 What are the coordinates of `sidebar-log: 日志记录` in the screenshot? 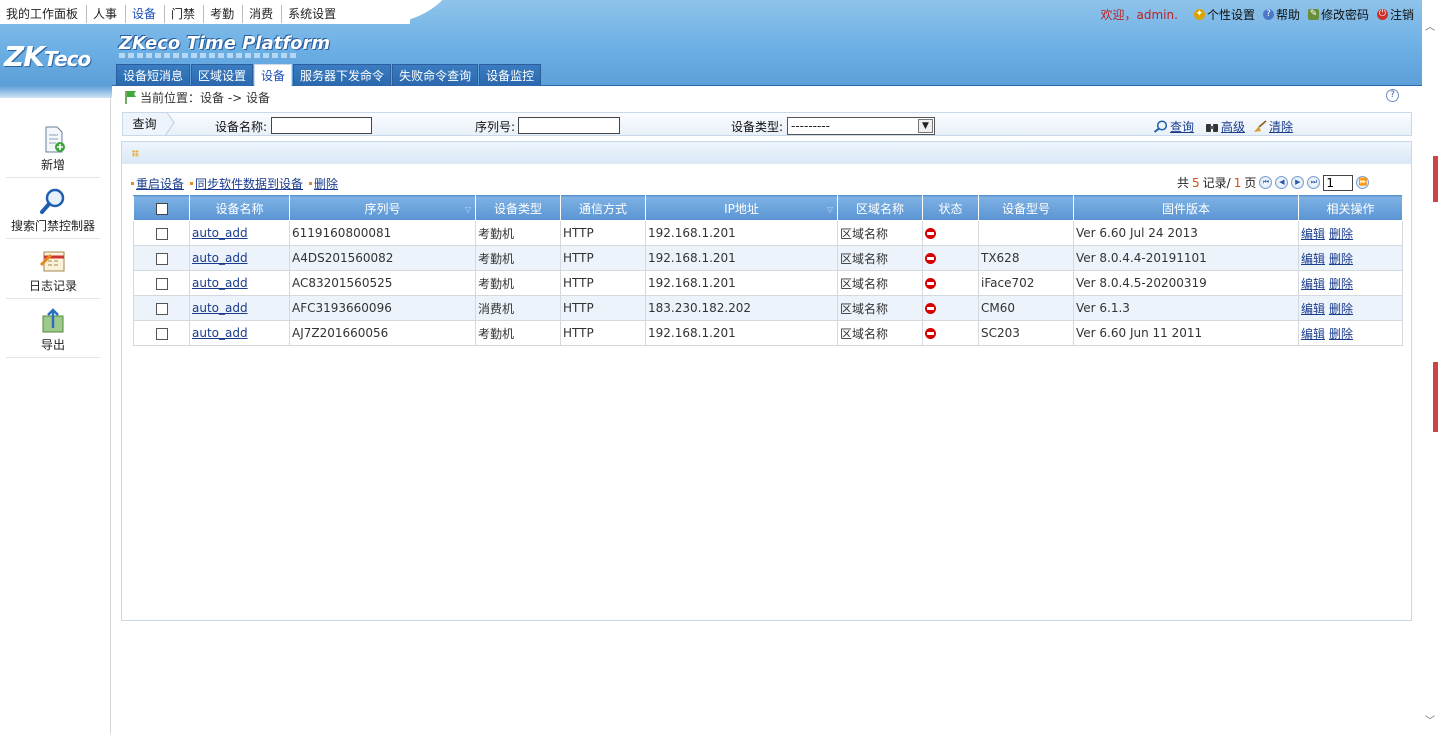 It's located at (53, 273).